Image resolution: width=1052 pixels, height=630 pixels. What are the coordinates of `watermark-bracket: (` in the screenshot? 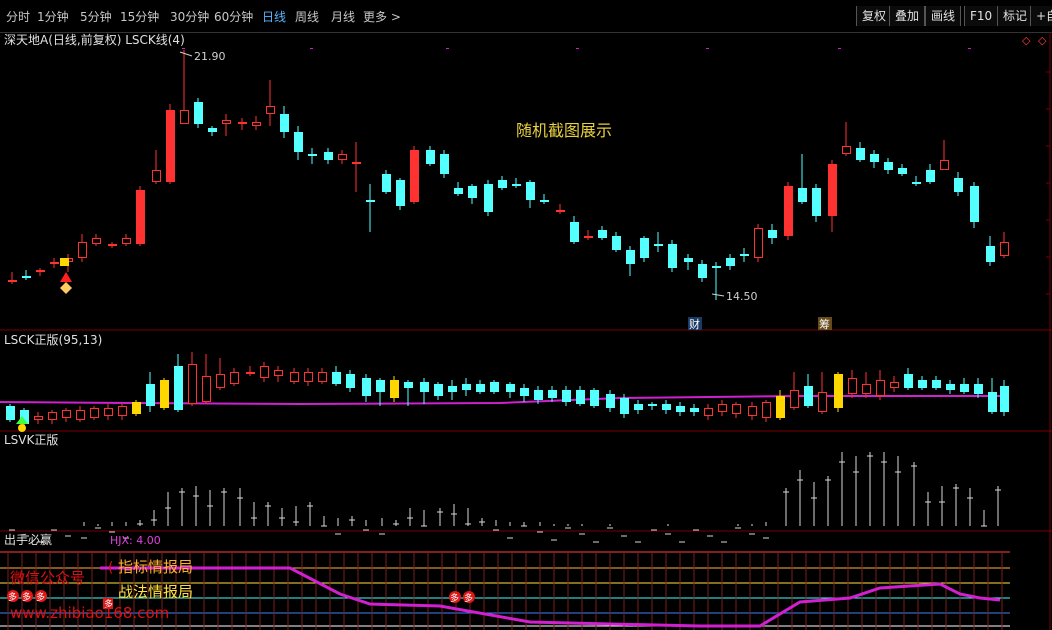 It's located at (111, 568).